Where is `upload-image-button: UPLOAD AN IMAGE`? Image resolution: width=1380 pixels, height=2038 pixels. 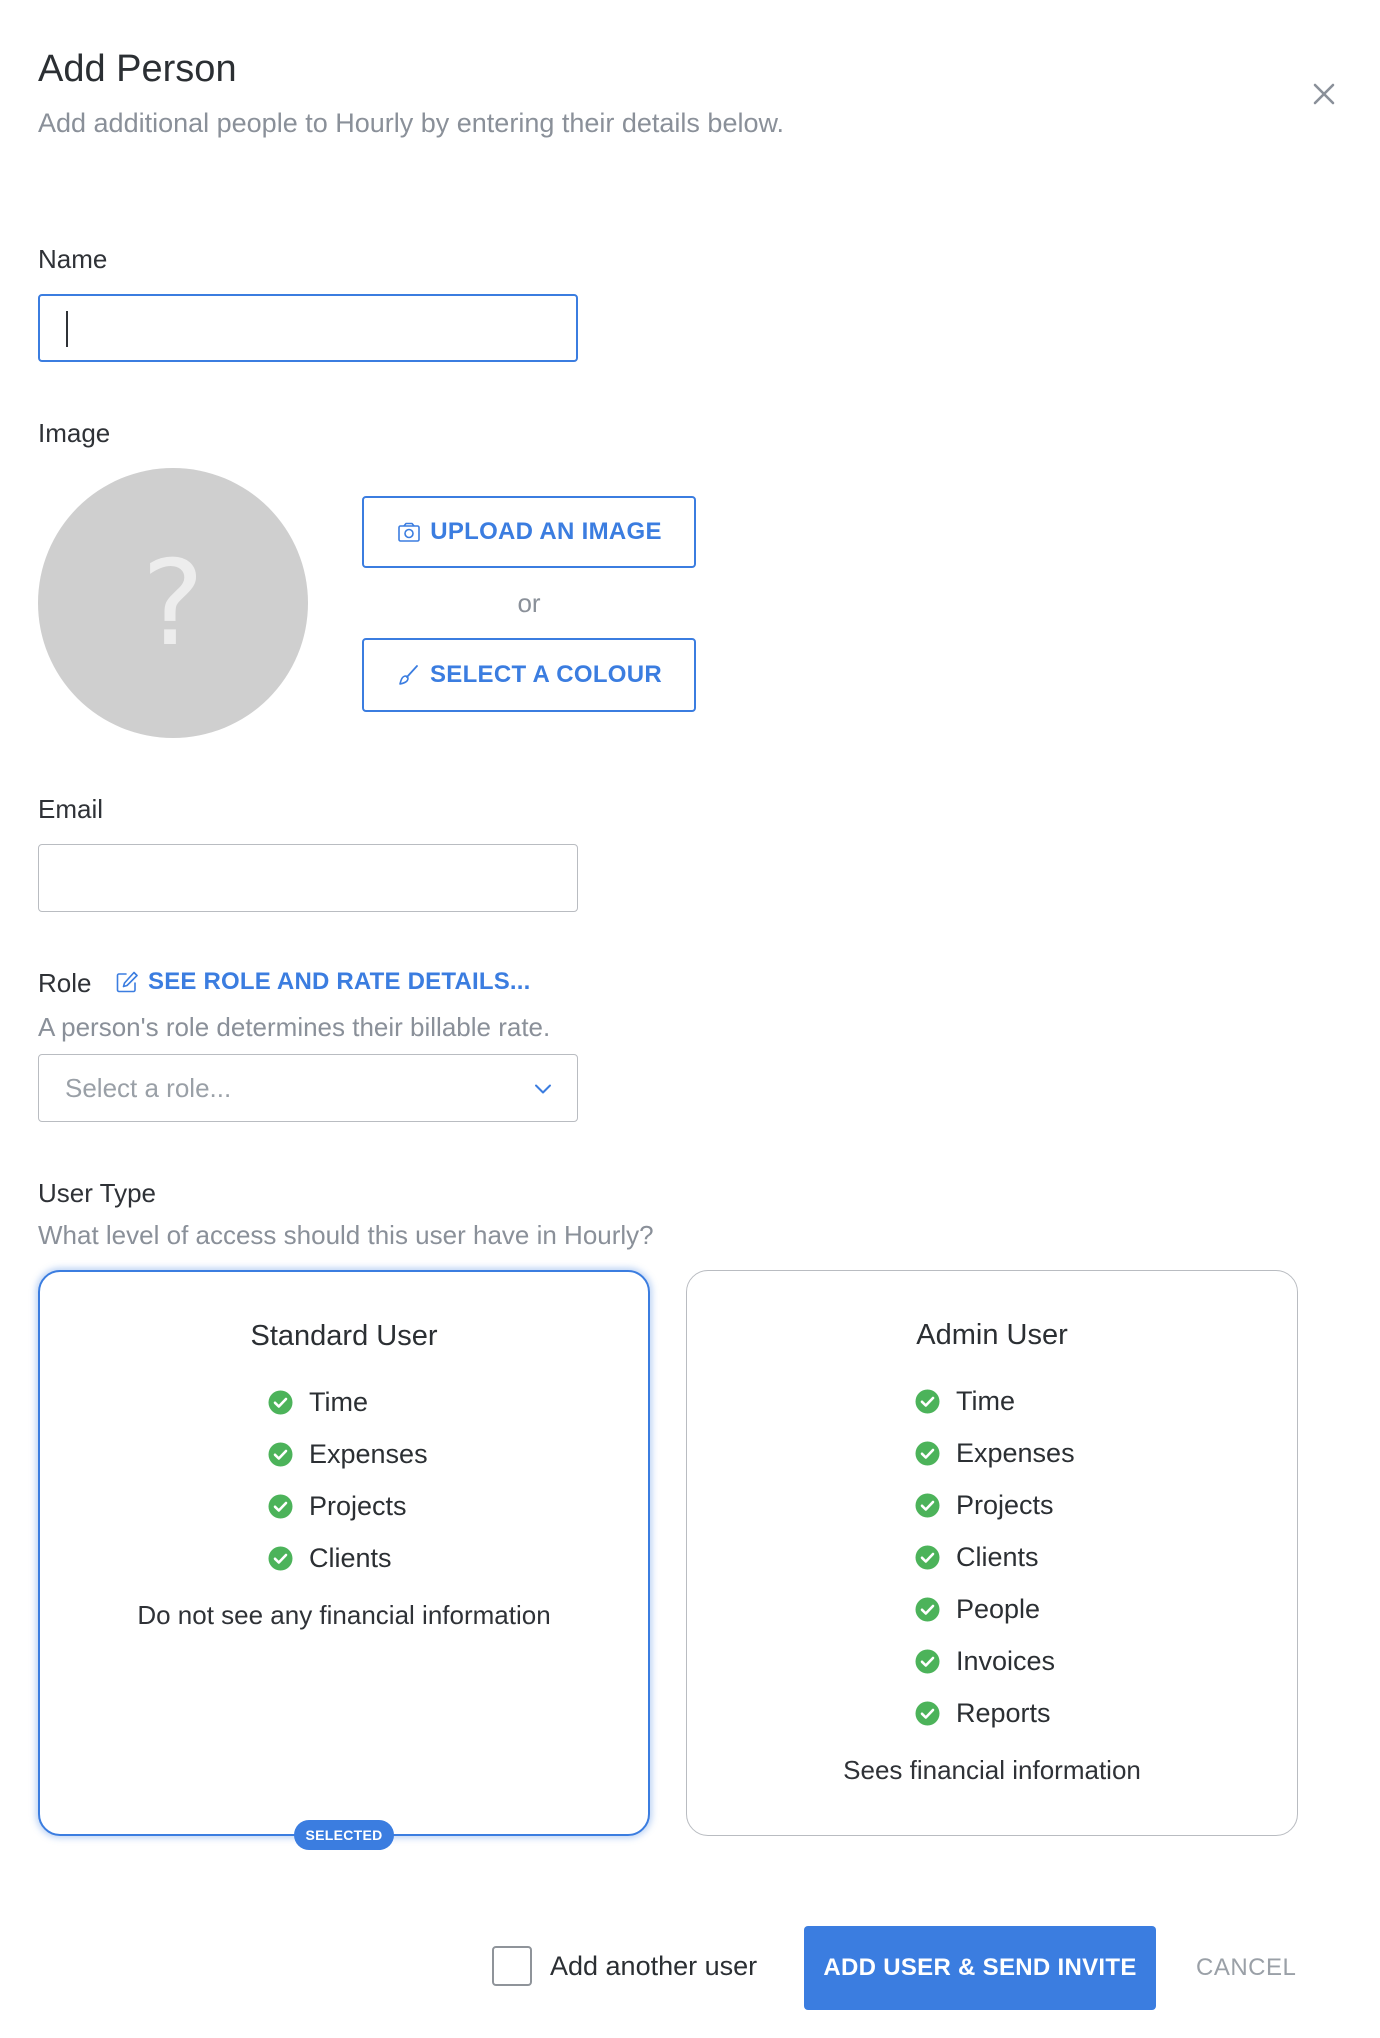 upload-image-button: UPLOAD AN IMAGE is located at coordinates (529, 532).